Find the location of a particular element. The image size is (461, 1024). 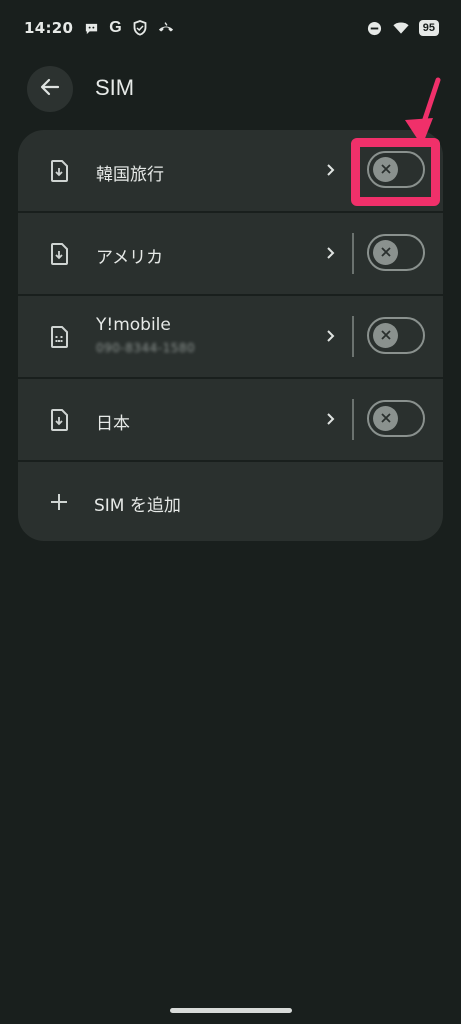

sim-row-japan: 日本 is located at coordinates (230, 419).